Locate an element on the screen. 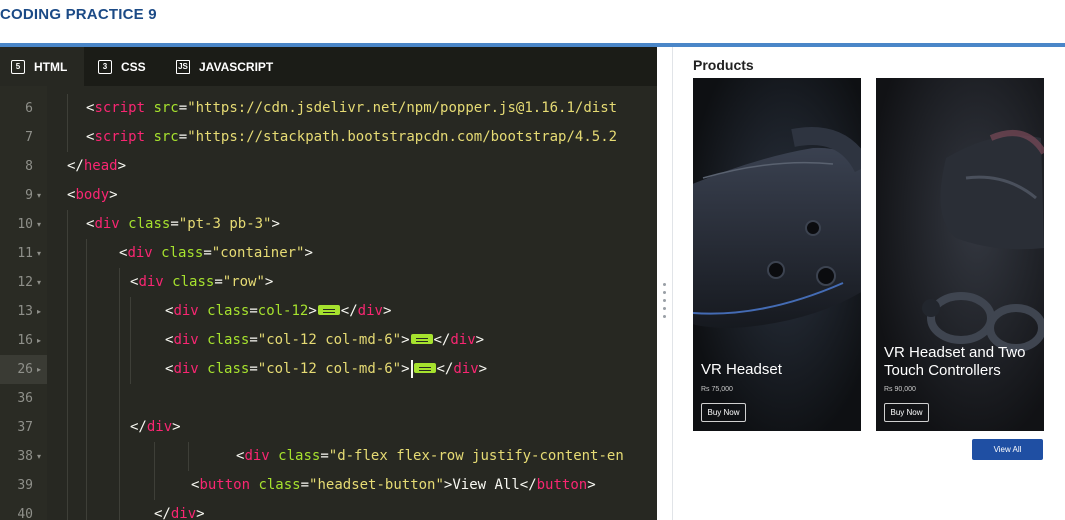  line-number: 40 is located at coordinates (25, 513).